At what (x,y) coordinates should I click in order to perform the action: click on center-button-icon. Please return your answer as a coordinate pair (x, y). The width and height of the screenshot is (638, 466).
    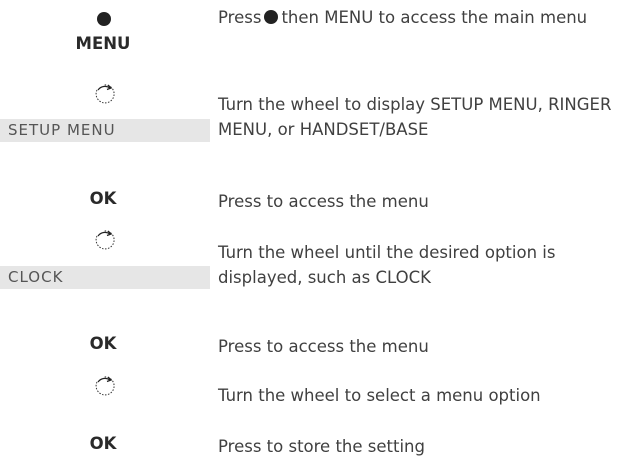
    Looking at the image, I should click on (104, 19).